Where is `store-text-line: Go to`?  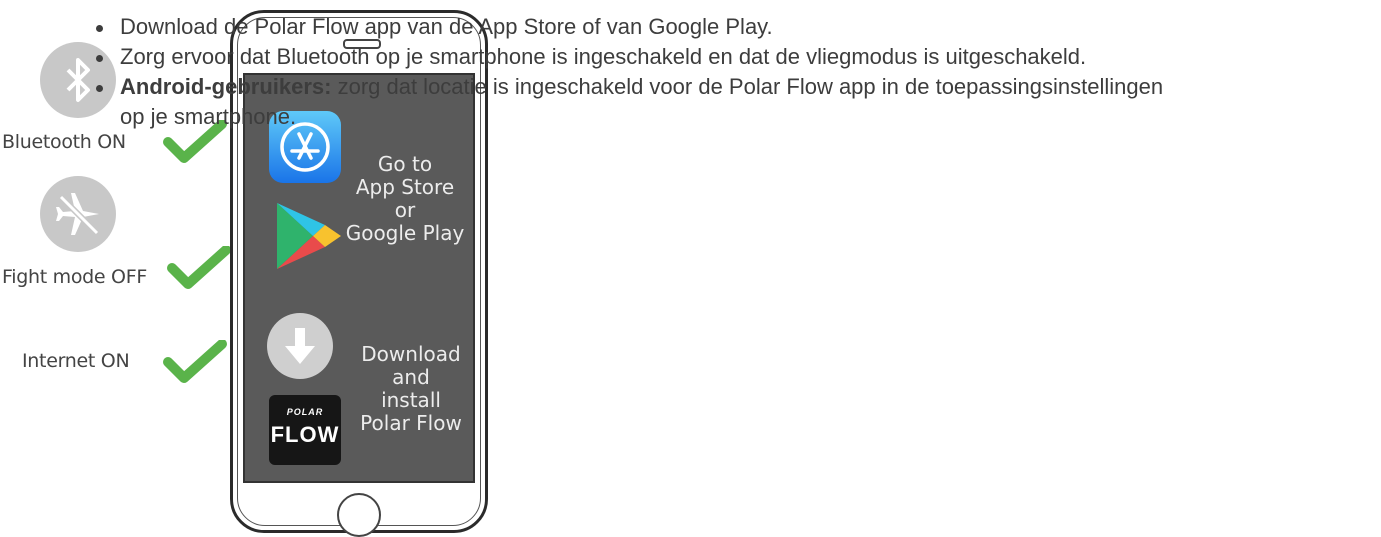 store-text-line: Go to is located at coordinates (405, 164).